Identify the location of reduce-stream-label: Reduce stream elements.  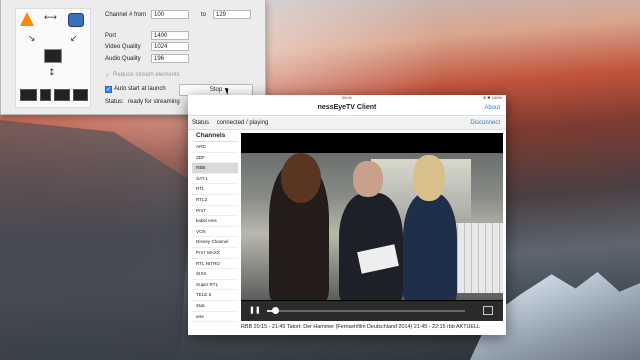
(146, 75).